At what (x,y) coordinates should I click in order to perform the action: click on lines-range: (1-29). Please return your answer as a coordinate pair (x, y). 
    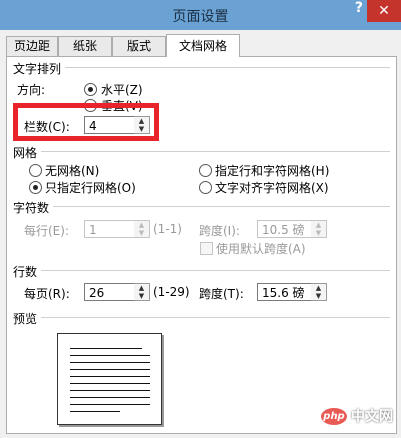
    Looking at the image, I should click on (171, 292).